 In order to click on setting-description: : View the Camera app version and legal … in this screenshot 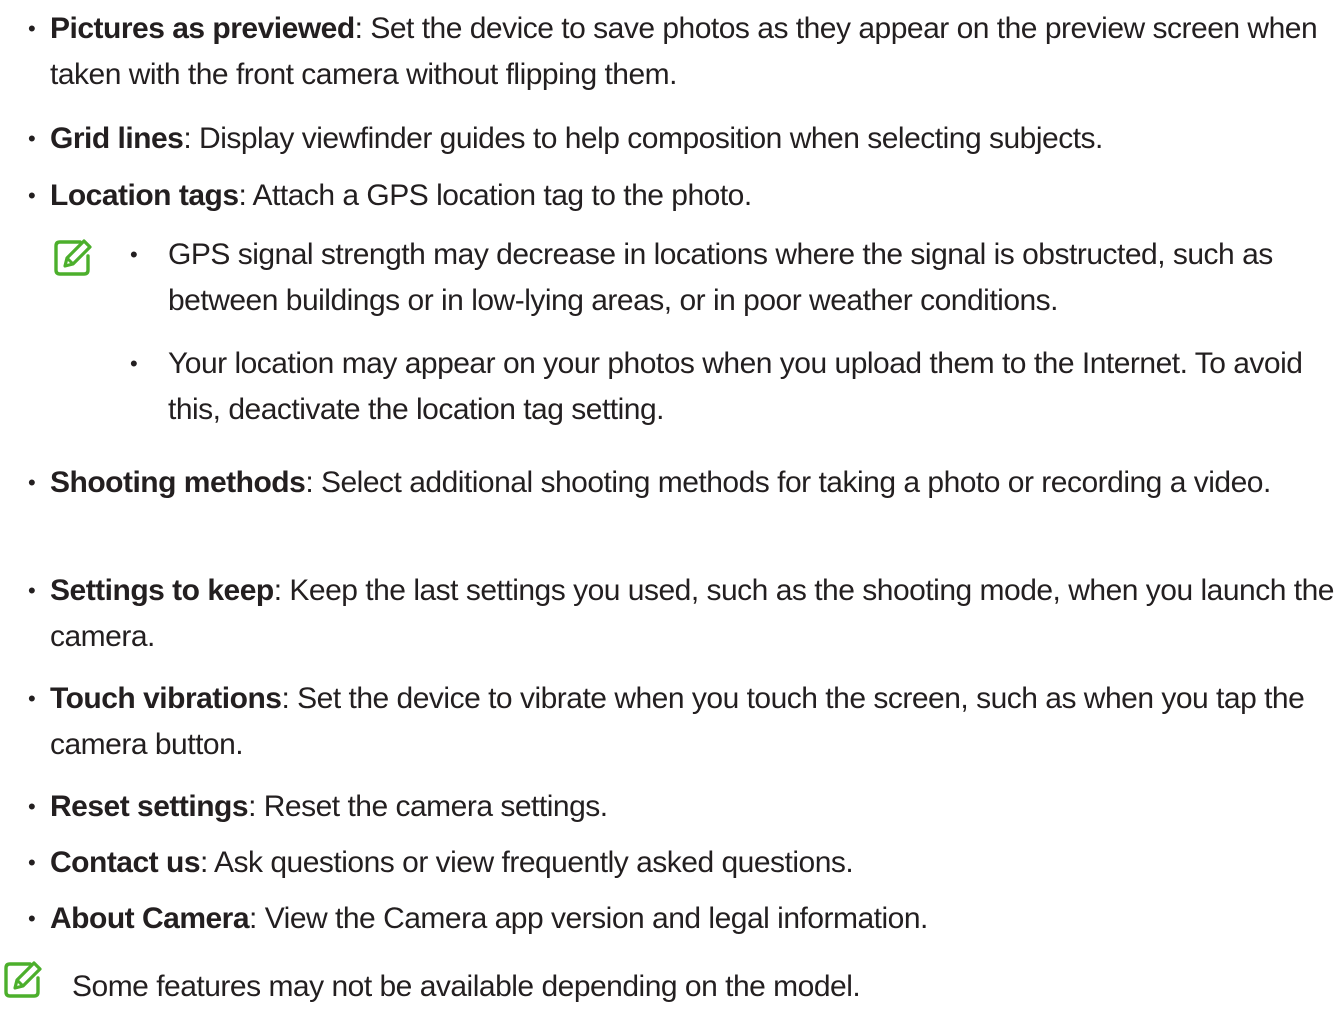, I will do `click(588, 918)`.